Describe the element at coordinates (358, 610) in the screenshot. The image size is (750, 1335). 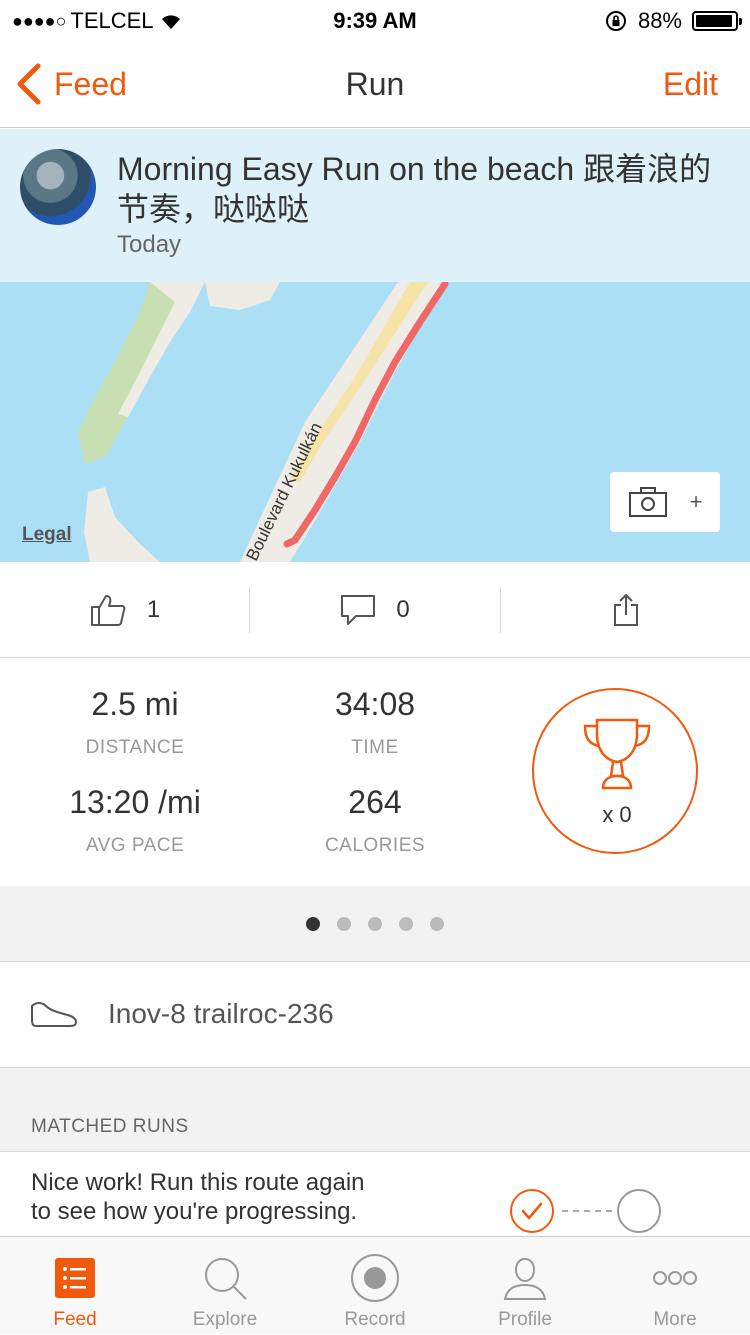
I see `comment-icon` at that location.